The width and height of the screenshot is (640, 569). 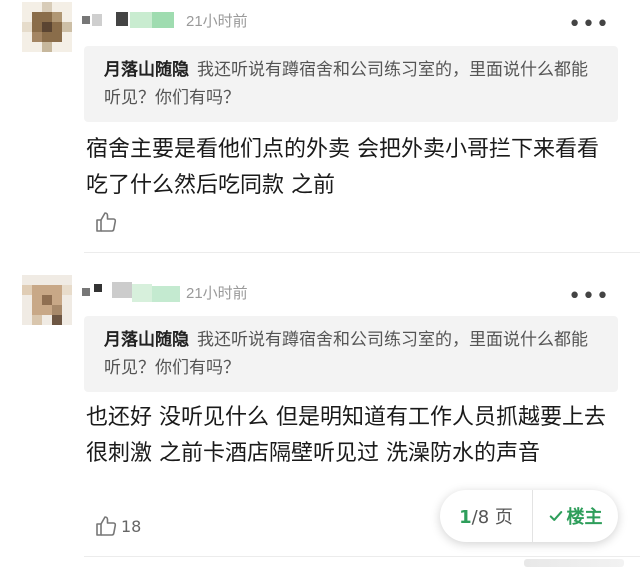 I want to click on current-page: 1, so click(x=465, y=517).